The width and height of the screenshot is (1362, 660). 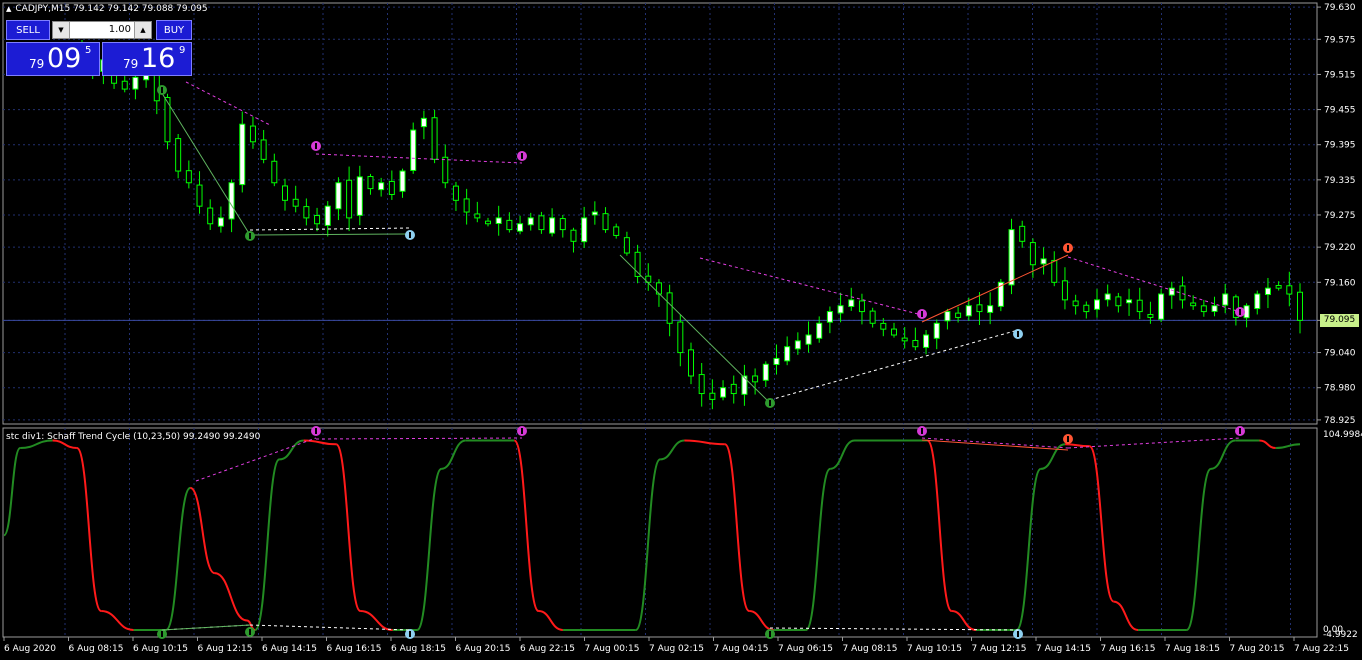 I want to click on x-tick-label: 6 Aug 08:15, so click(x=96, y=649).